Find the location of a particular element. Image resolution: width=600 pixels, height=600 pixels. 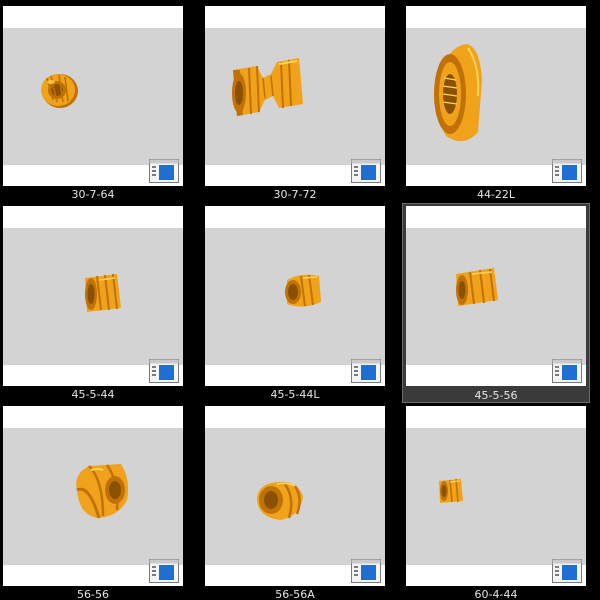

file-tile-45-5-56: 45-5-56 is located at coordinates (496, 303).